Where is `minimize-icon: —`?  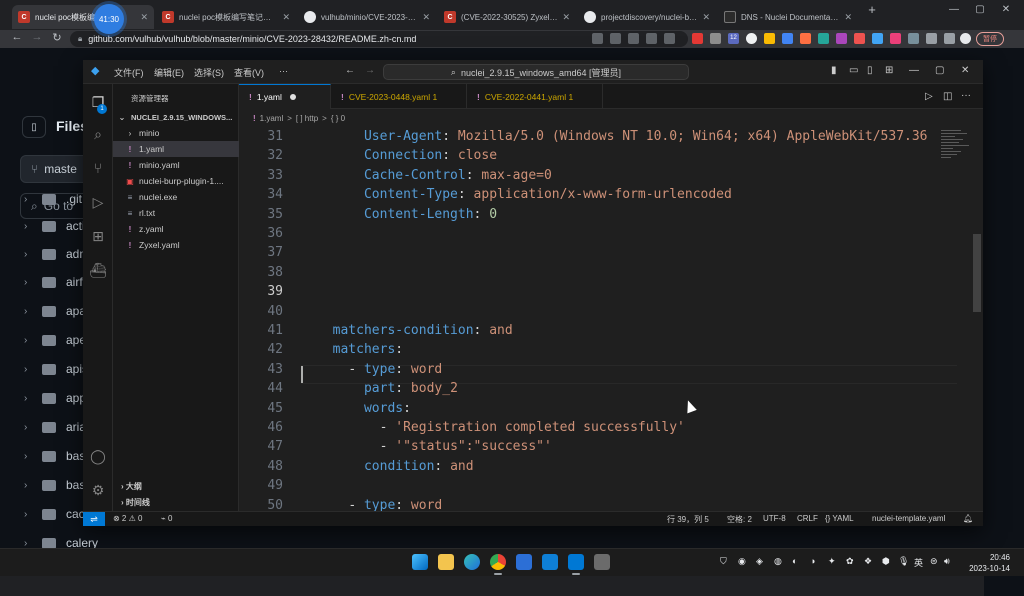
minimize-icon: — is located at coordinates (914, 70).